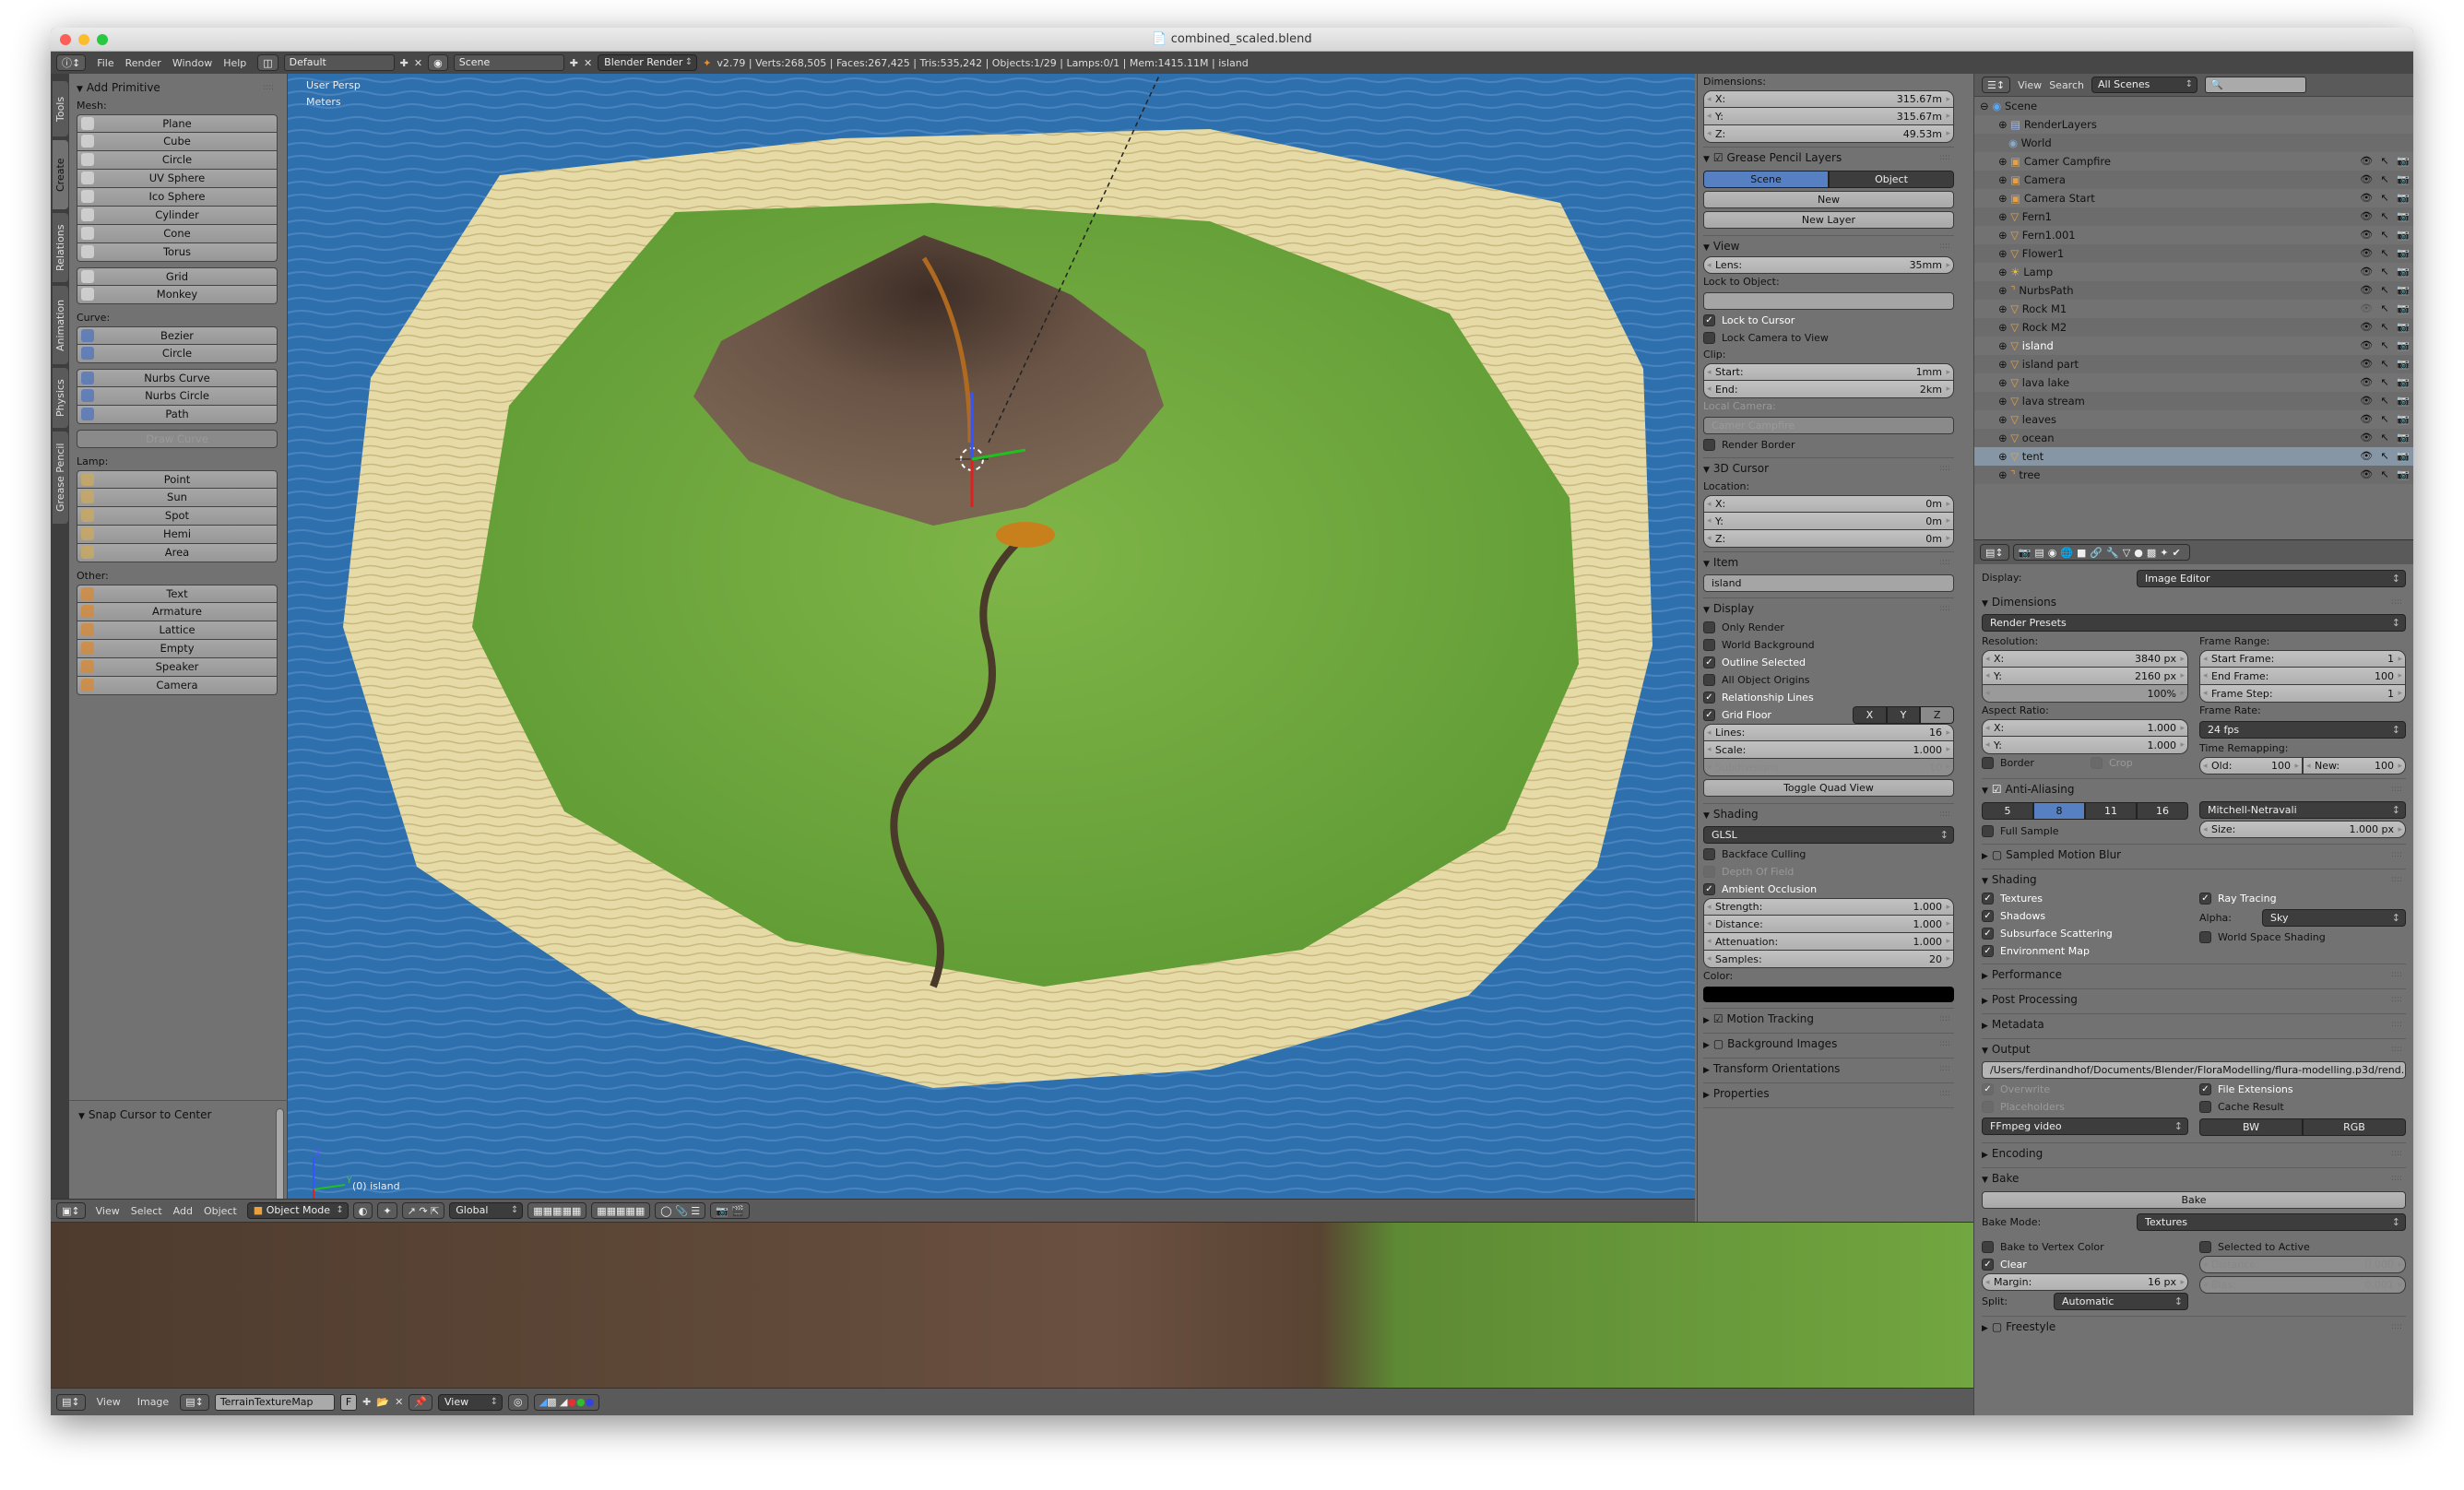 Image resolution: width=2464 pixels, height=1490 pixels. What do you see at coordinates (648, 62) in the screenshot?
I see `render-engine-select: Blender Render` at bounding box center [648, 62].